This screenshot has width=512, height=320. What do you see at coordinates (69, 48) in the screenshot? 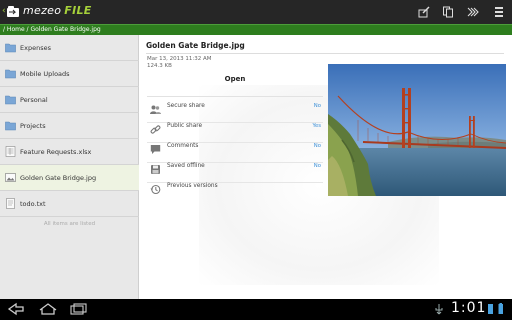
I see `list-item: Expenses` at bounding box center [69, 48].